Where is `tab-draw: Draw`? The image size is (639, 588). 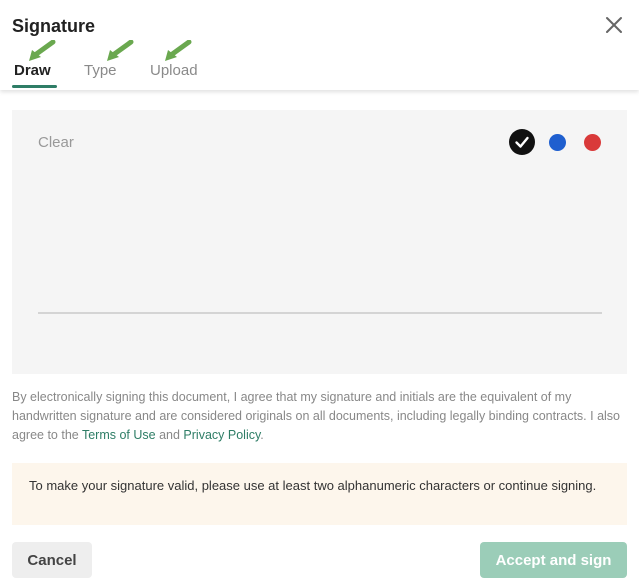 tab-draw: Draw is located at coordinates (34, 75).